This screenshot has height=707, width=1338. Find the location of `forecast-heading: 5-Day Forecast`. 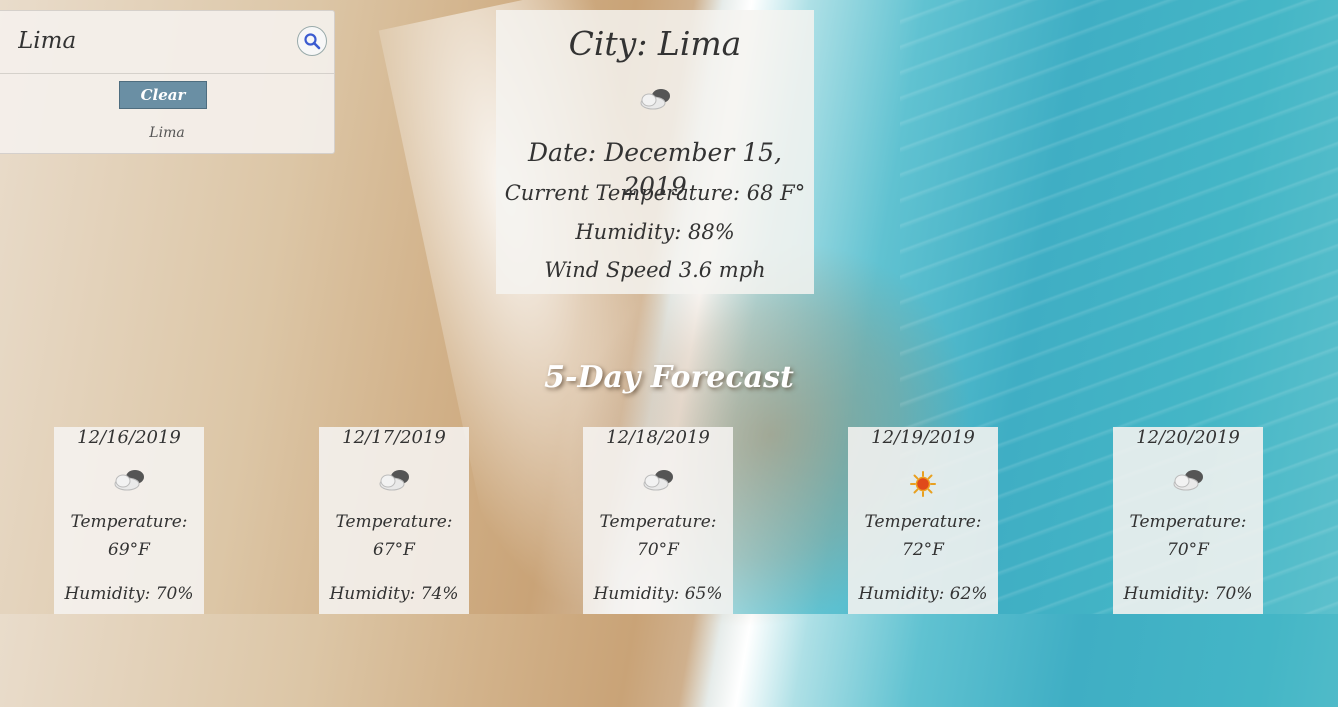

forecast-heading: 5-Day Forecast is located at coordinates (669, 377).